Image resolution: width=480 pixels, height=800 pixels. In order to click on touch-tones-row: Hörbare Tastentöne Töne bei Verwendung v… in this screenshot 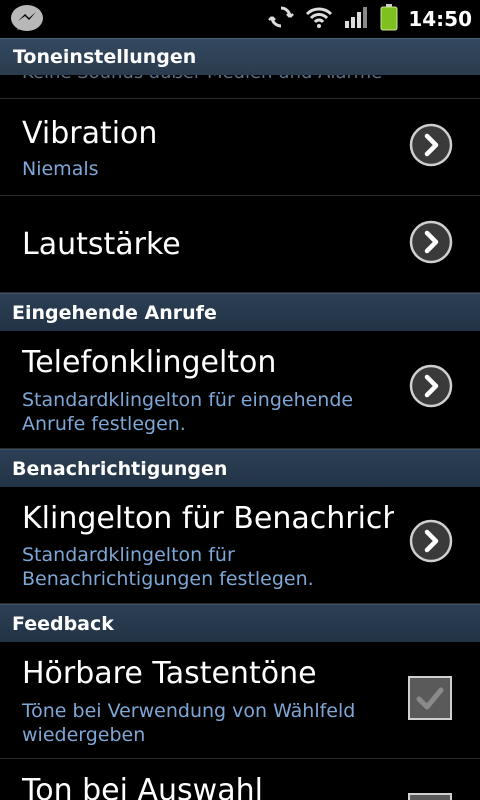, I will do `click(240, 700)`.